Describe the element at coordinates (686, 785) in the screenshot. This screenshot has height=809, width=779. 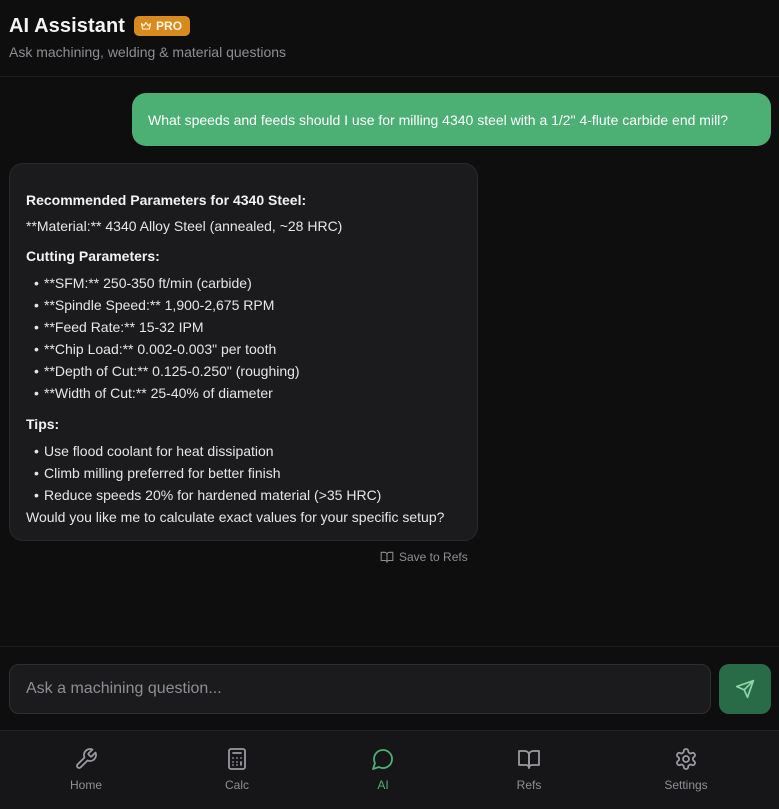
I see `nav-label-settings: Settings` at that location.